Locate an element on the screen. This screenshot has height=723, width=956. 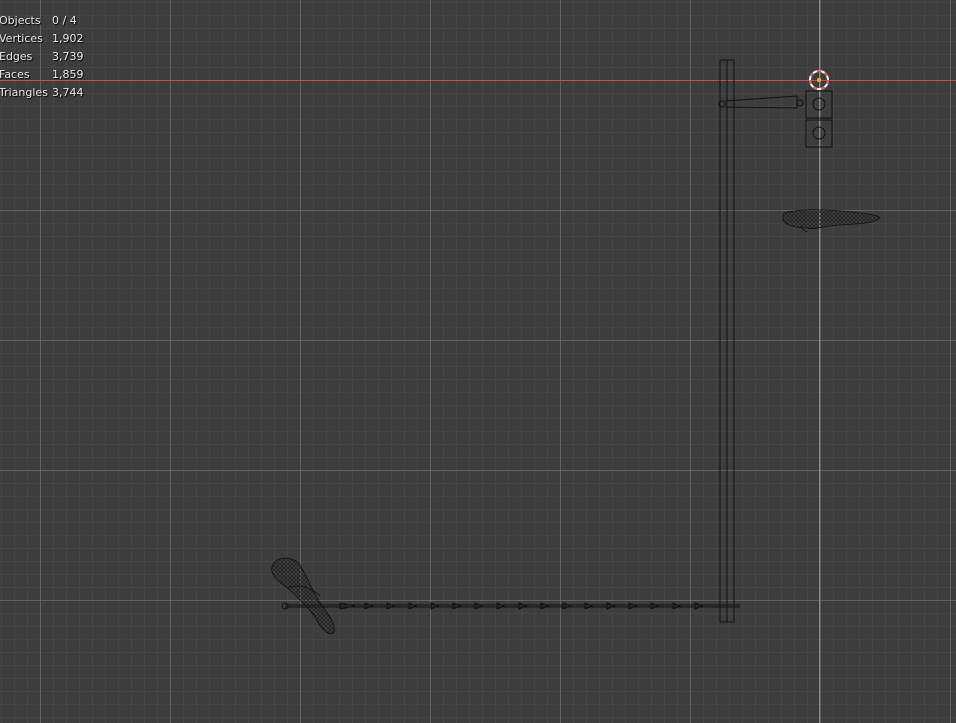
leaf-mesh-object is located at coordinates (303, 596).